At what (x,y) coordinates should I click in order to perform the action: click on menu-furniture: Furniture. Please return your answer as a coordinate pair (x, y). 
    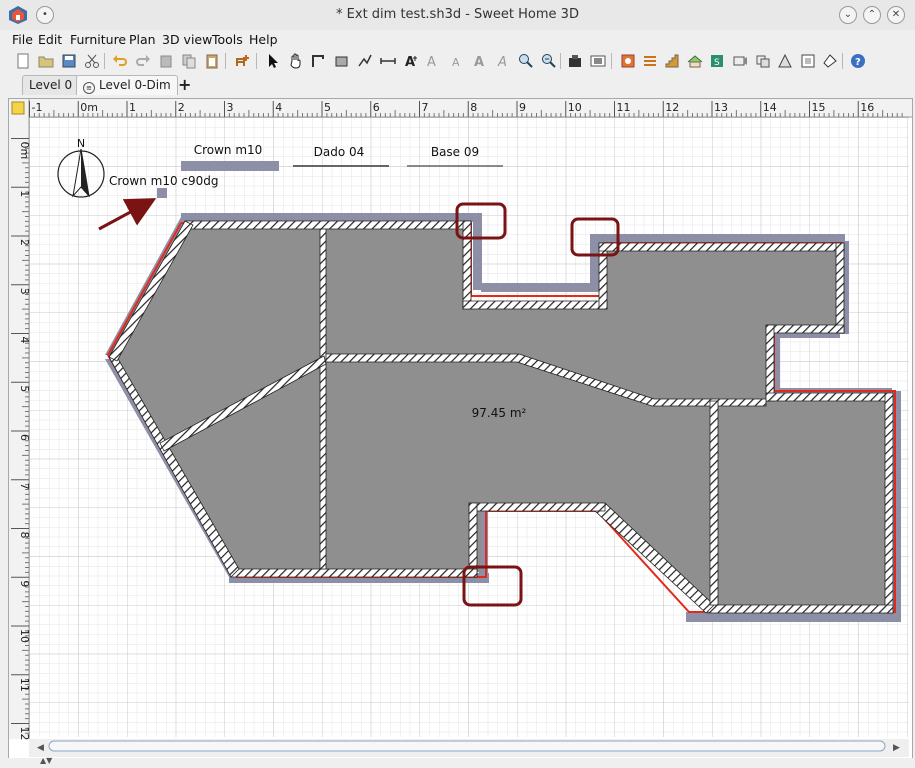
    Looking at the image, I should click on (98, 39).